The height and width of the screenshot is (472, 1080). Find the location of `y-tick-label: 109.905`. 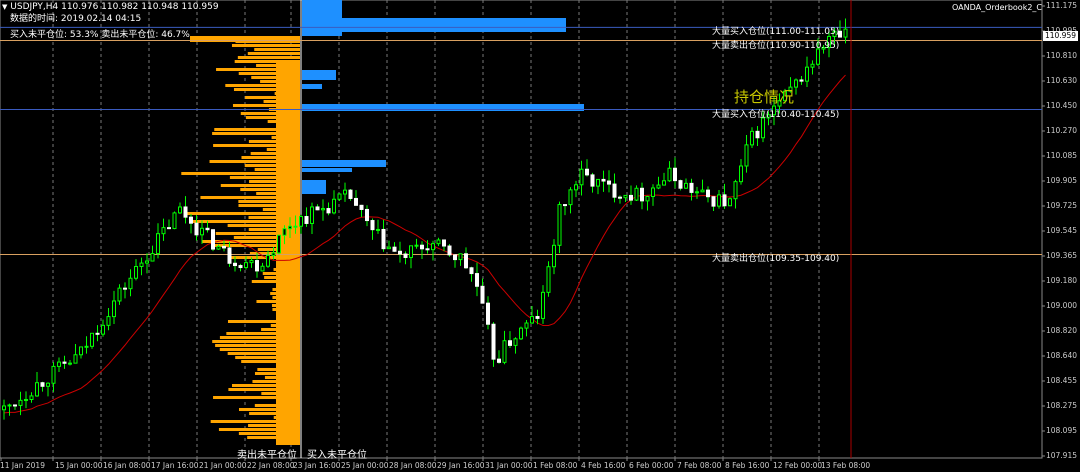

y-tick-label: 109.905 is located at coordinates (1061, 180).